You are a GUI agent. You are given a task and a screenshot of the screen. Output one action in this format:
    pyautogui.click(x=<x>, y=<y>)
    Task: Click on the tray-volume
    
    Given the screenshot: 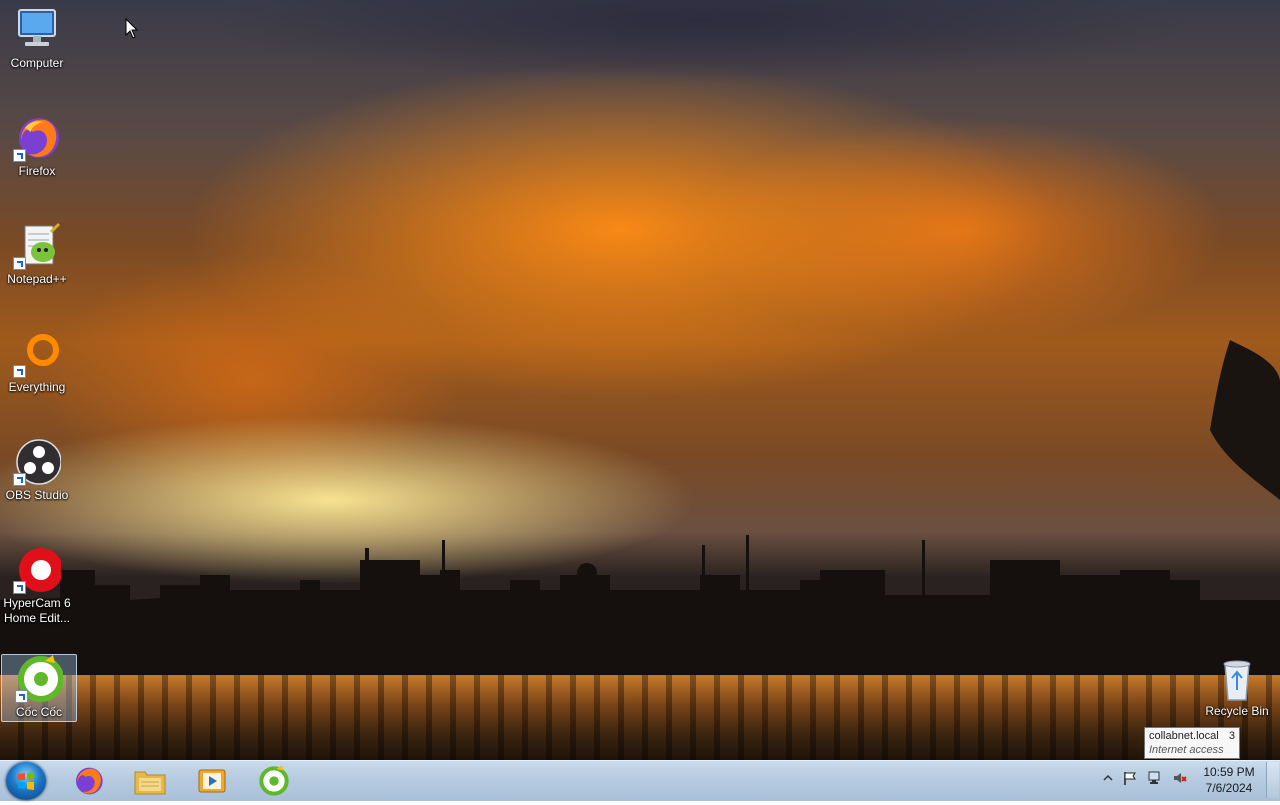 What is the action you would take?
    pyautogui.click(x=1180, y=778)
    